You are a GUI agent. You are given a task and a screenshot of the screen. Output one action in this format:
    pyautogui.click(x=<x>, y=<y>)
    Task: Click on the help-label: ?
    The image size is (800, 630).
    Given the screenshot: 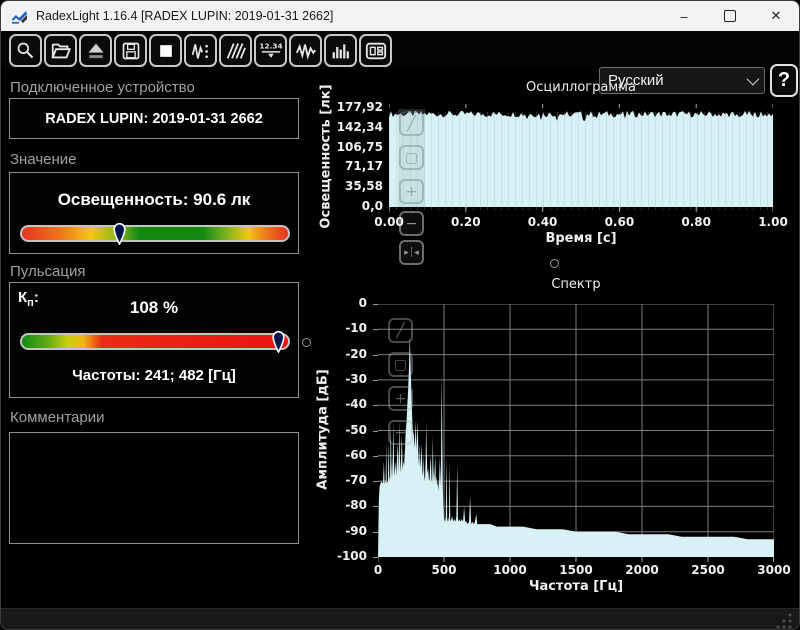 What is the action you would take?
    pyautogui.click(x=784, y=80)
    